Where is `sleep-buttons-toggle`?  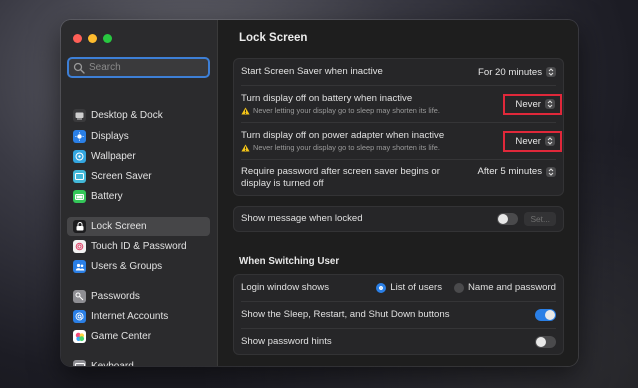 sleep-buttons-toggle is located at coordinates (545, 315).